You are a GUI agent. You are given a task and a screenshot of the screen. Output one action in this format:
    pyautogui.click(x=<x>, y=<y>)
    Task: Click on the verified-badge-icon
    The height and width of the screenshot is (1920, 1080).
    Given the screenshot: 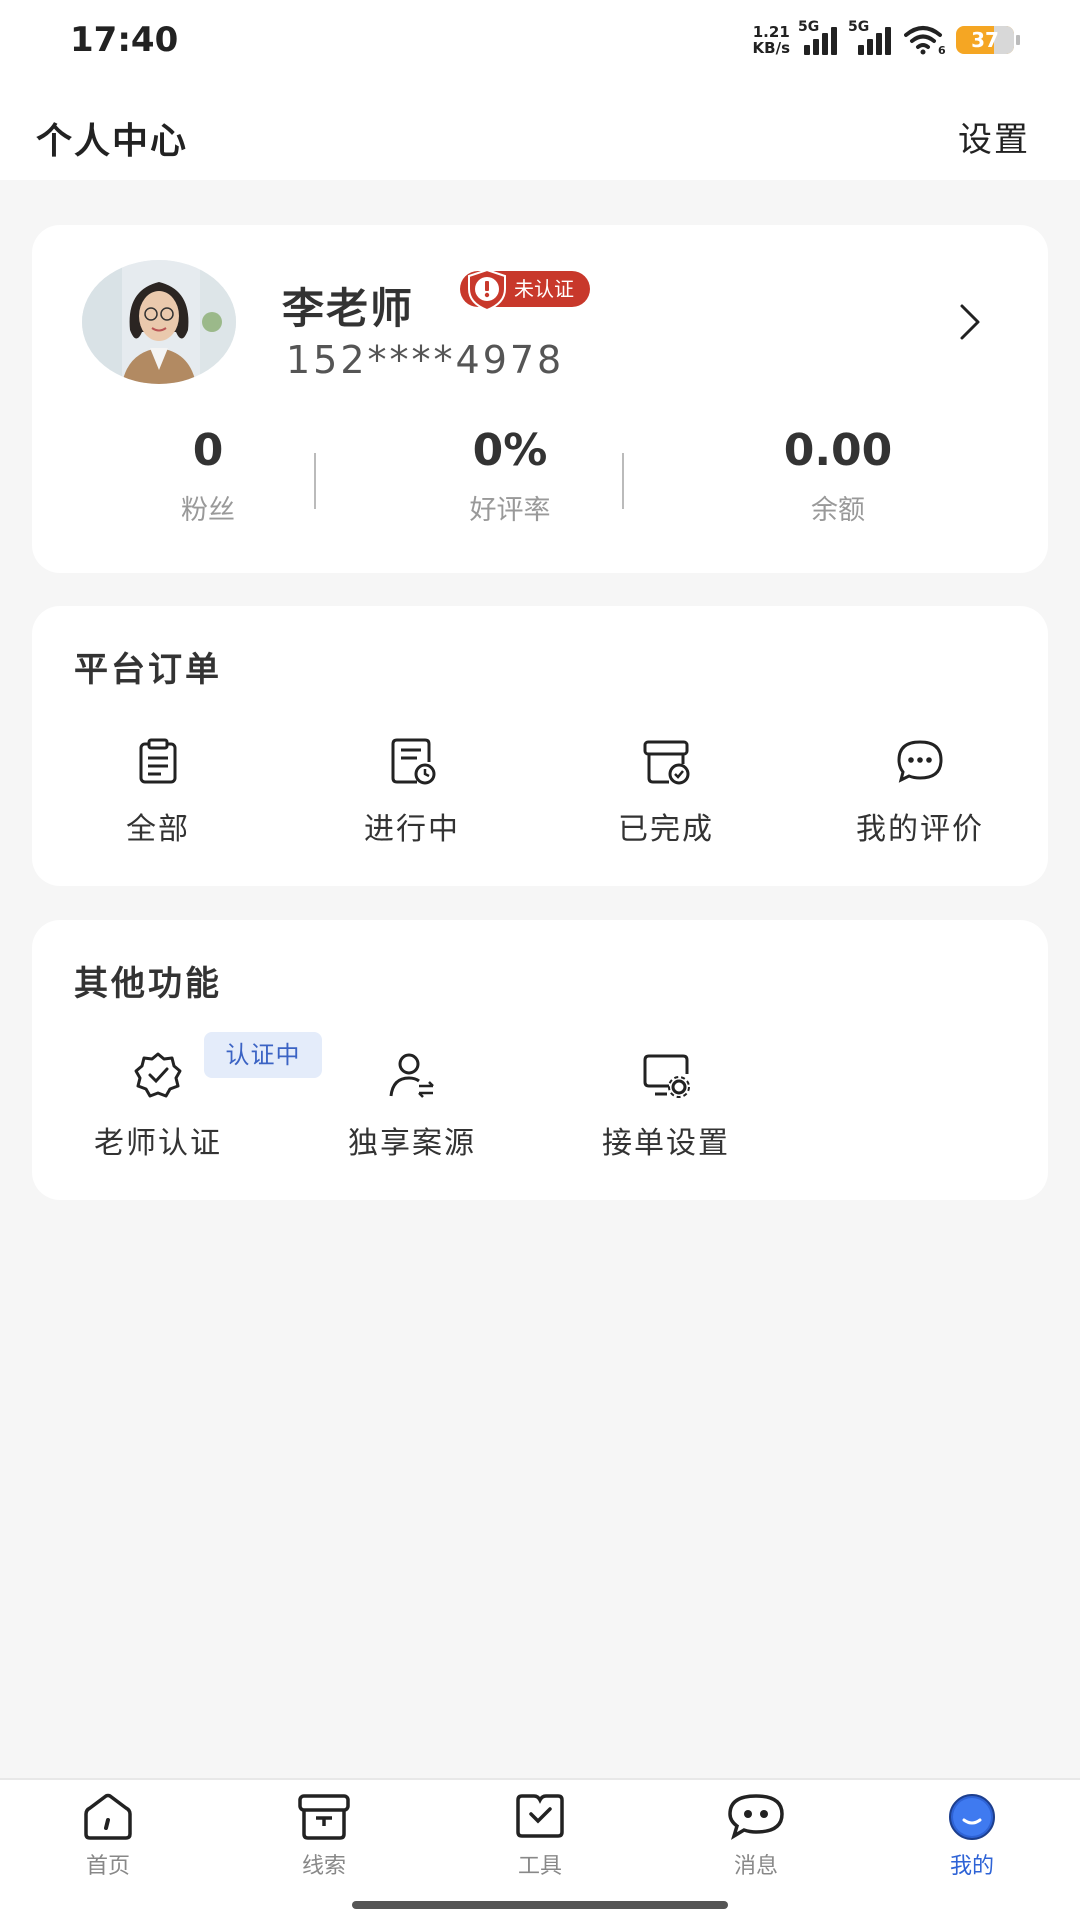 What is the action you would take?
    pyautogui.click(x=158, y=1075)
    